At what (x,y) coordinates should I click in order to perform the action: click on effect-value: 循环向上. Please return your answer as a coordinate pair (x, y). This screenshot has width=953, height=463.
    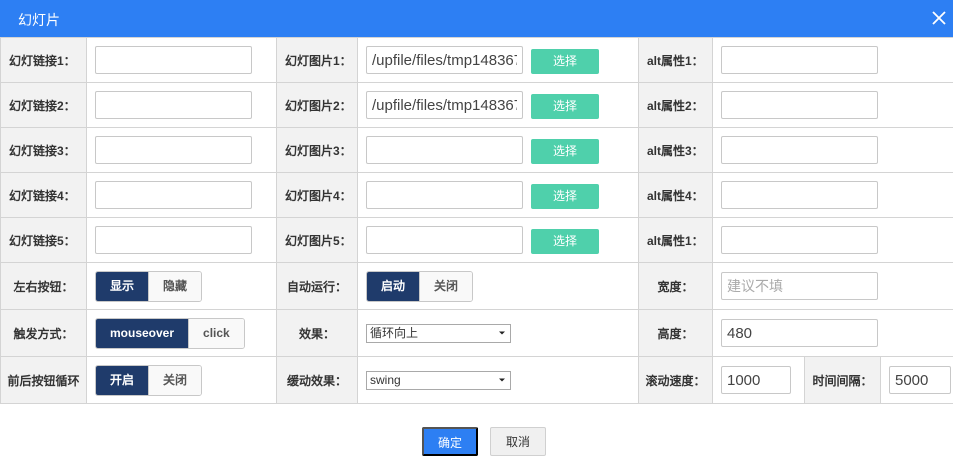
    Looking at the image, I should click on (394, 332).